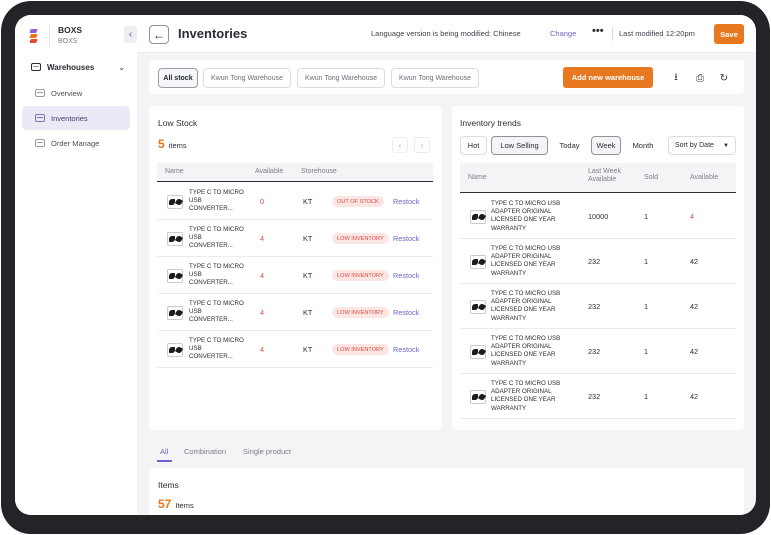 Image resolution: width=771 pixels, height=535 pixels. Describe the element at coordinates (477, 177) in the screenshot. I see `column-header: Name` at that location.